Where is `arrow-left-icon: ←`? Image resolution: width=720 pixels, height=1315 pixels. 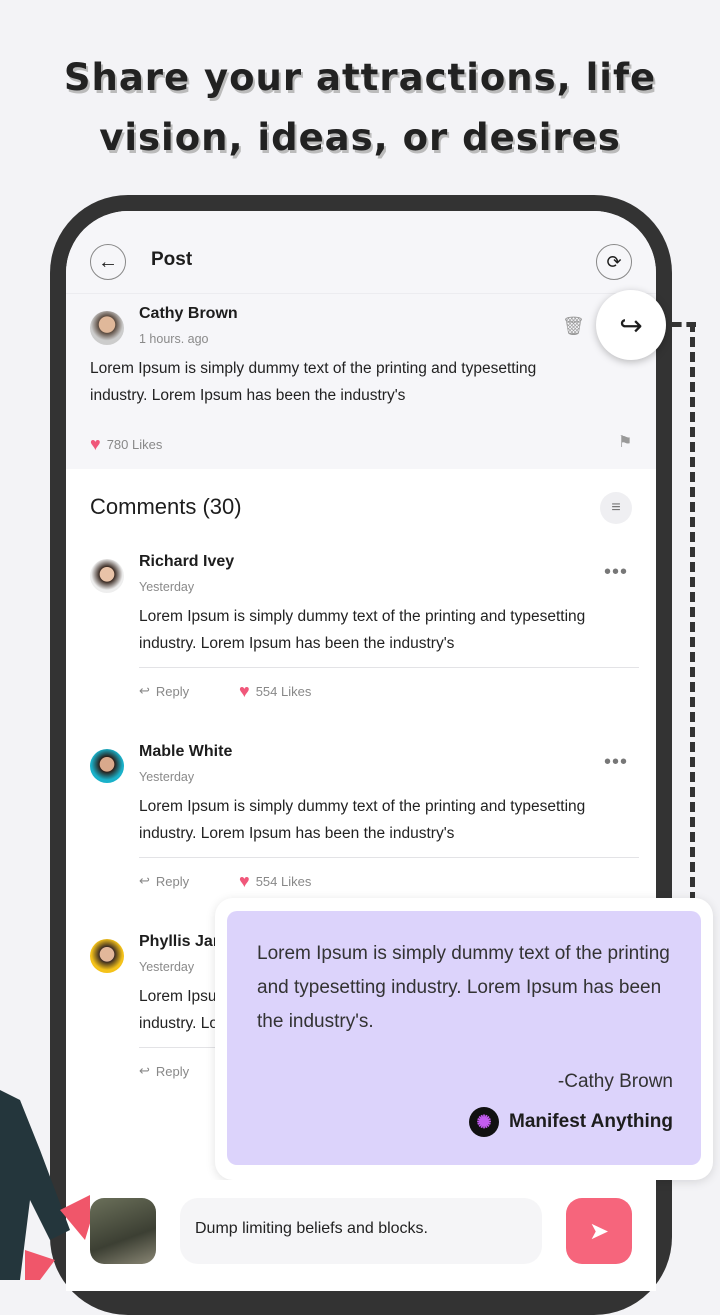 arrow-left-icon: ← is located at coordinates (108, 261).